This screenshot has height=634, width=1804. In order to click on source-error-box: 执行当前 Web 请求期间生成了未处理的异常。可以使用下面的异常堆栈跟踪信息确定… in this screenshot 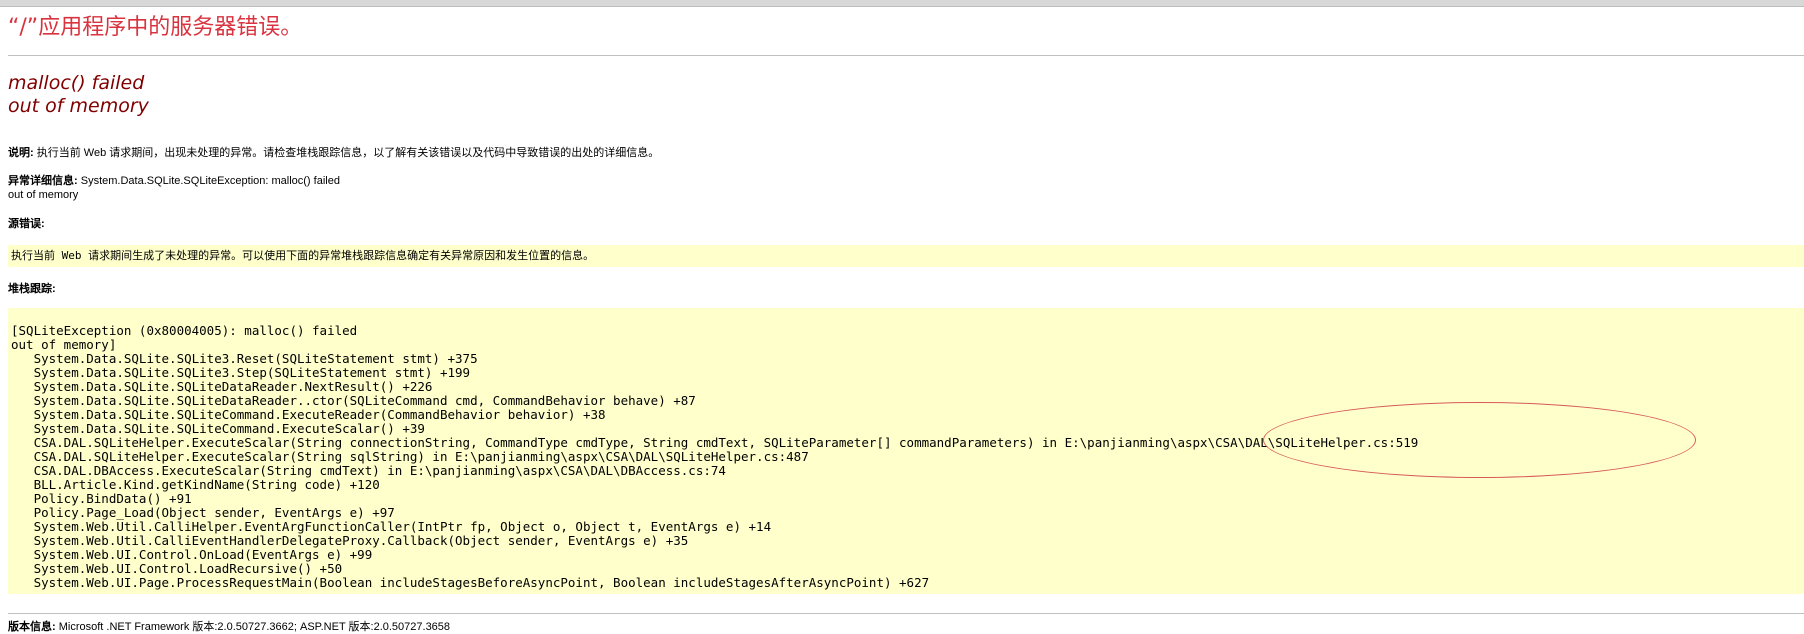, I will do `click(906, 256)`.